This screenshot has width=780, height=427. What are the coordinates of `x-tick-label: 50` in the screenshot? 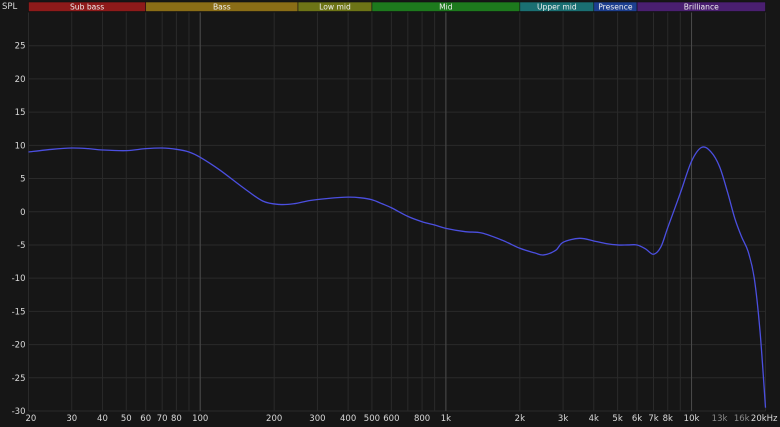 It's located at (126, 418).